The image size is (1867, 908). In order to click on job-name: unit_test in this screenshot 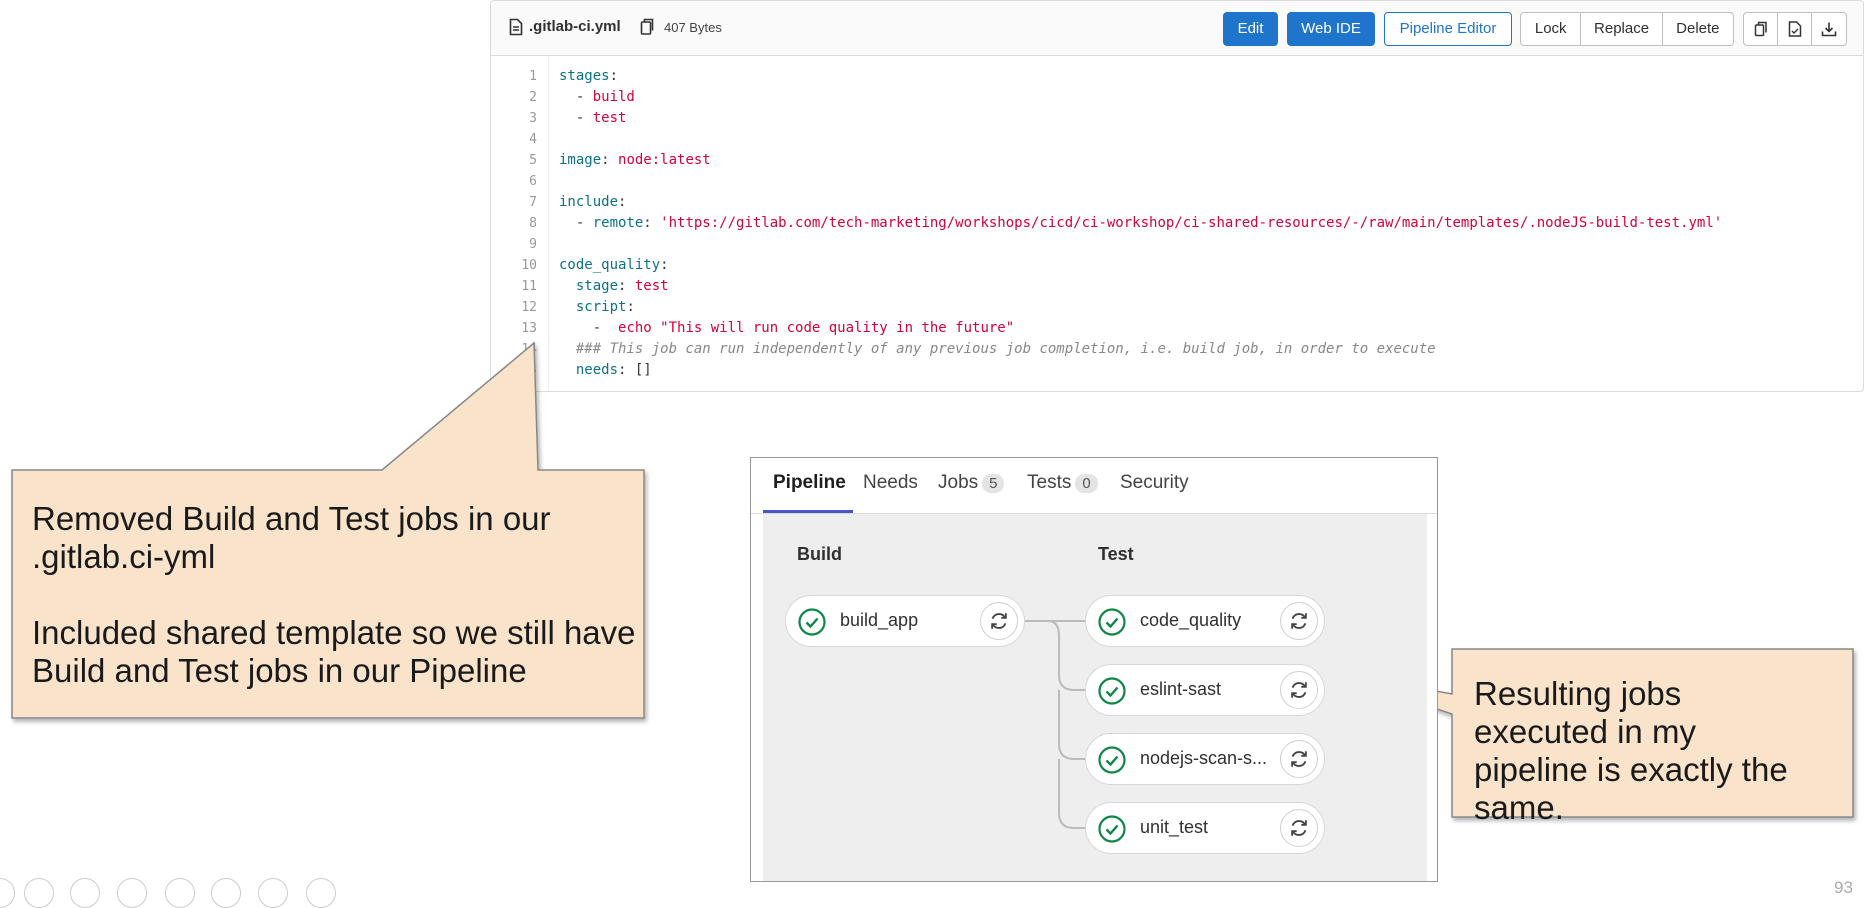, I will do `click(1174, 827)`.